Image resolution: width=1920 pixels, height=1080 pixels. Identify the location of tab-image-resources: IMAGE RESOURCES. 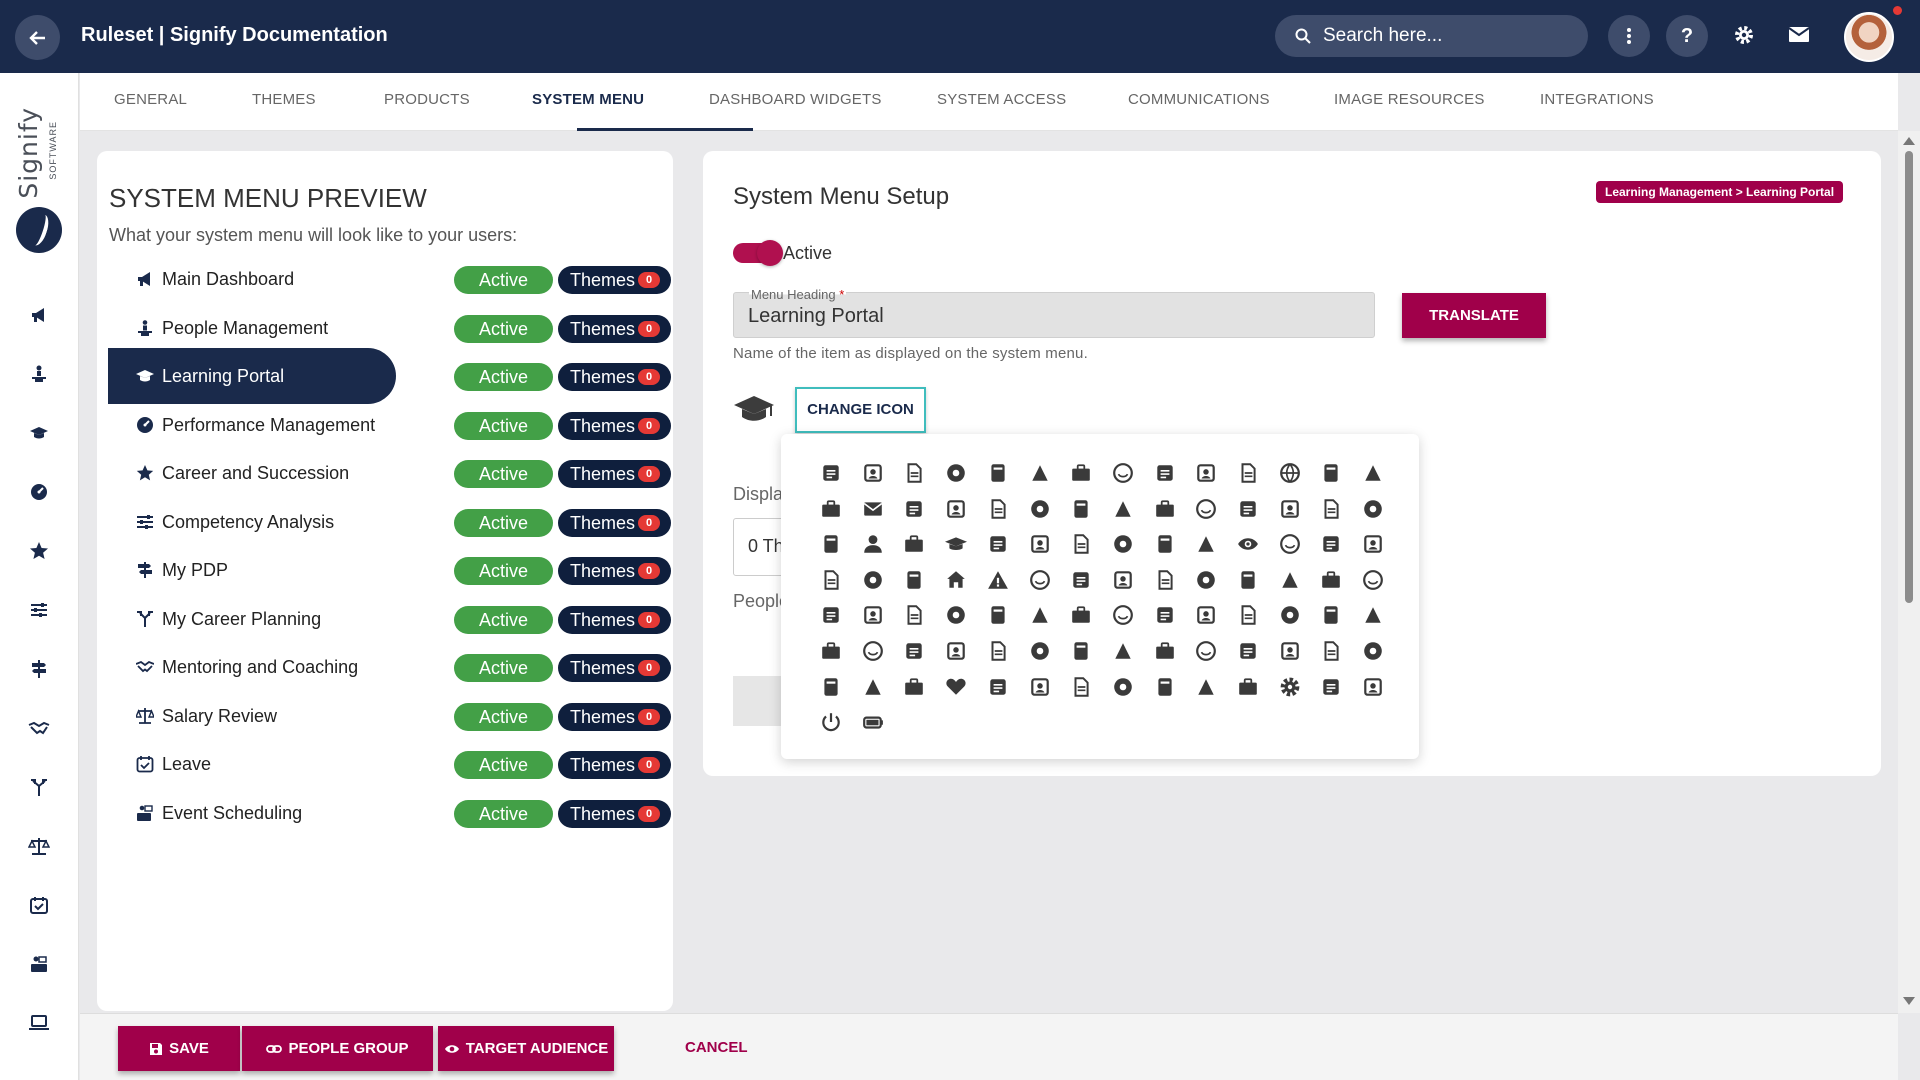
(1409, 102).